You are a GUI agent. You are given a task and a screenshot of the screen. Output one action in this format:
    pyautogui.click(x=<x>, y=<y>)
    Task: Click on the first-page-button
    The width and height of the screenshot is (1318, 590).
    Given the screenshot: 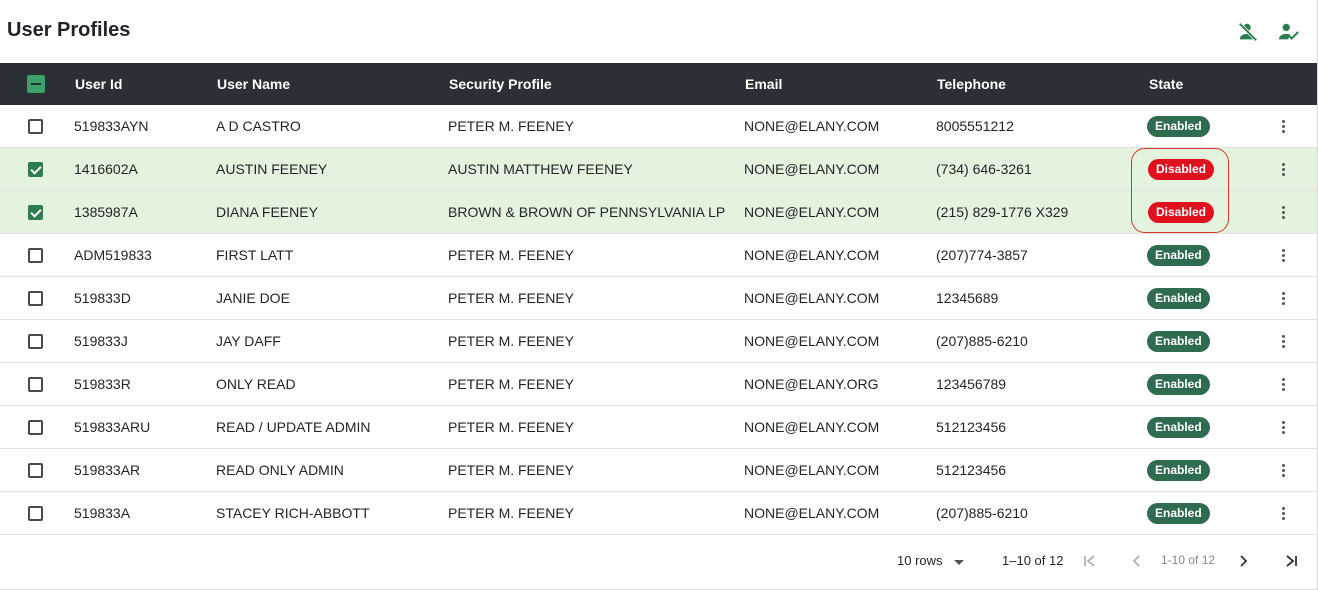 What is the action you would take?
    pyautogui.click(x=1090, y=561)
    